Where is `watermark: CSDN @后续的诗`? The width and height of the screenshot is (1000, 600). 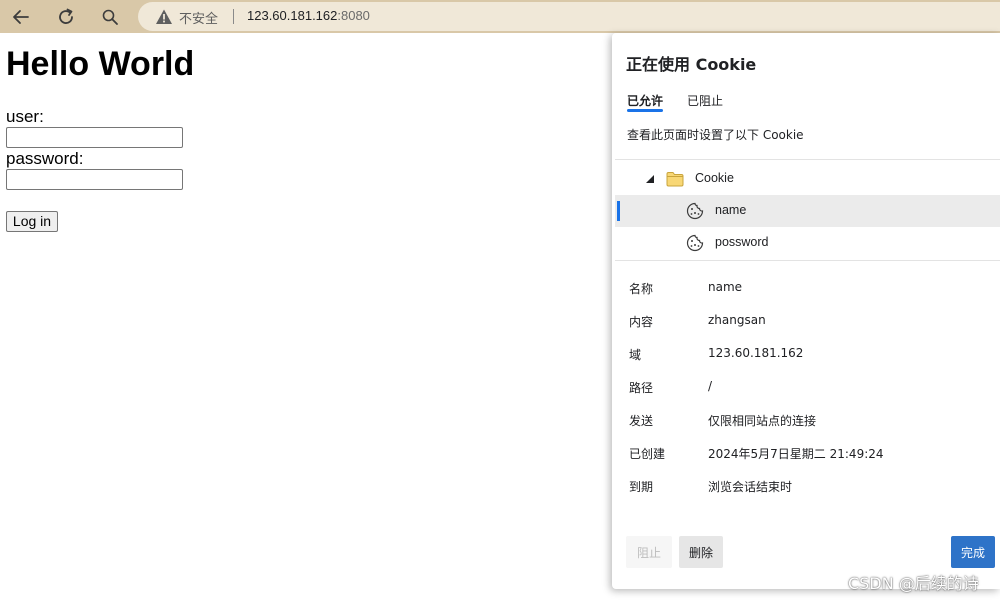
watermark: CSDN @后续的诗 is located at coordinates (913, 583).